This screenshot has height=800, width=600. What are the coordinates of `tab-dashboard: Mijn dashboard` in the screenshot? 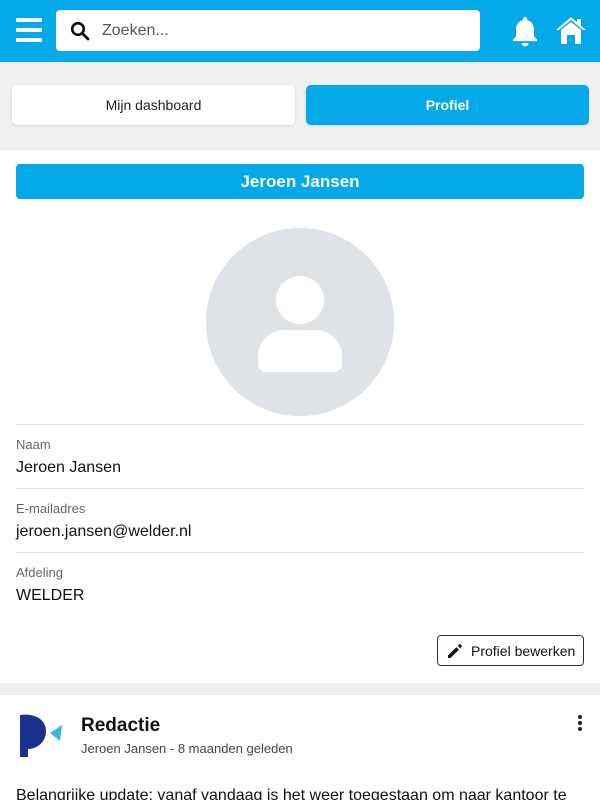 It's located at (153, 105).